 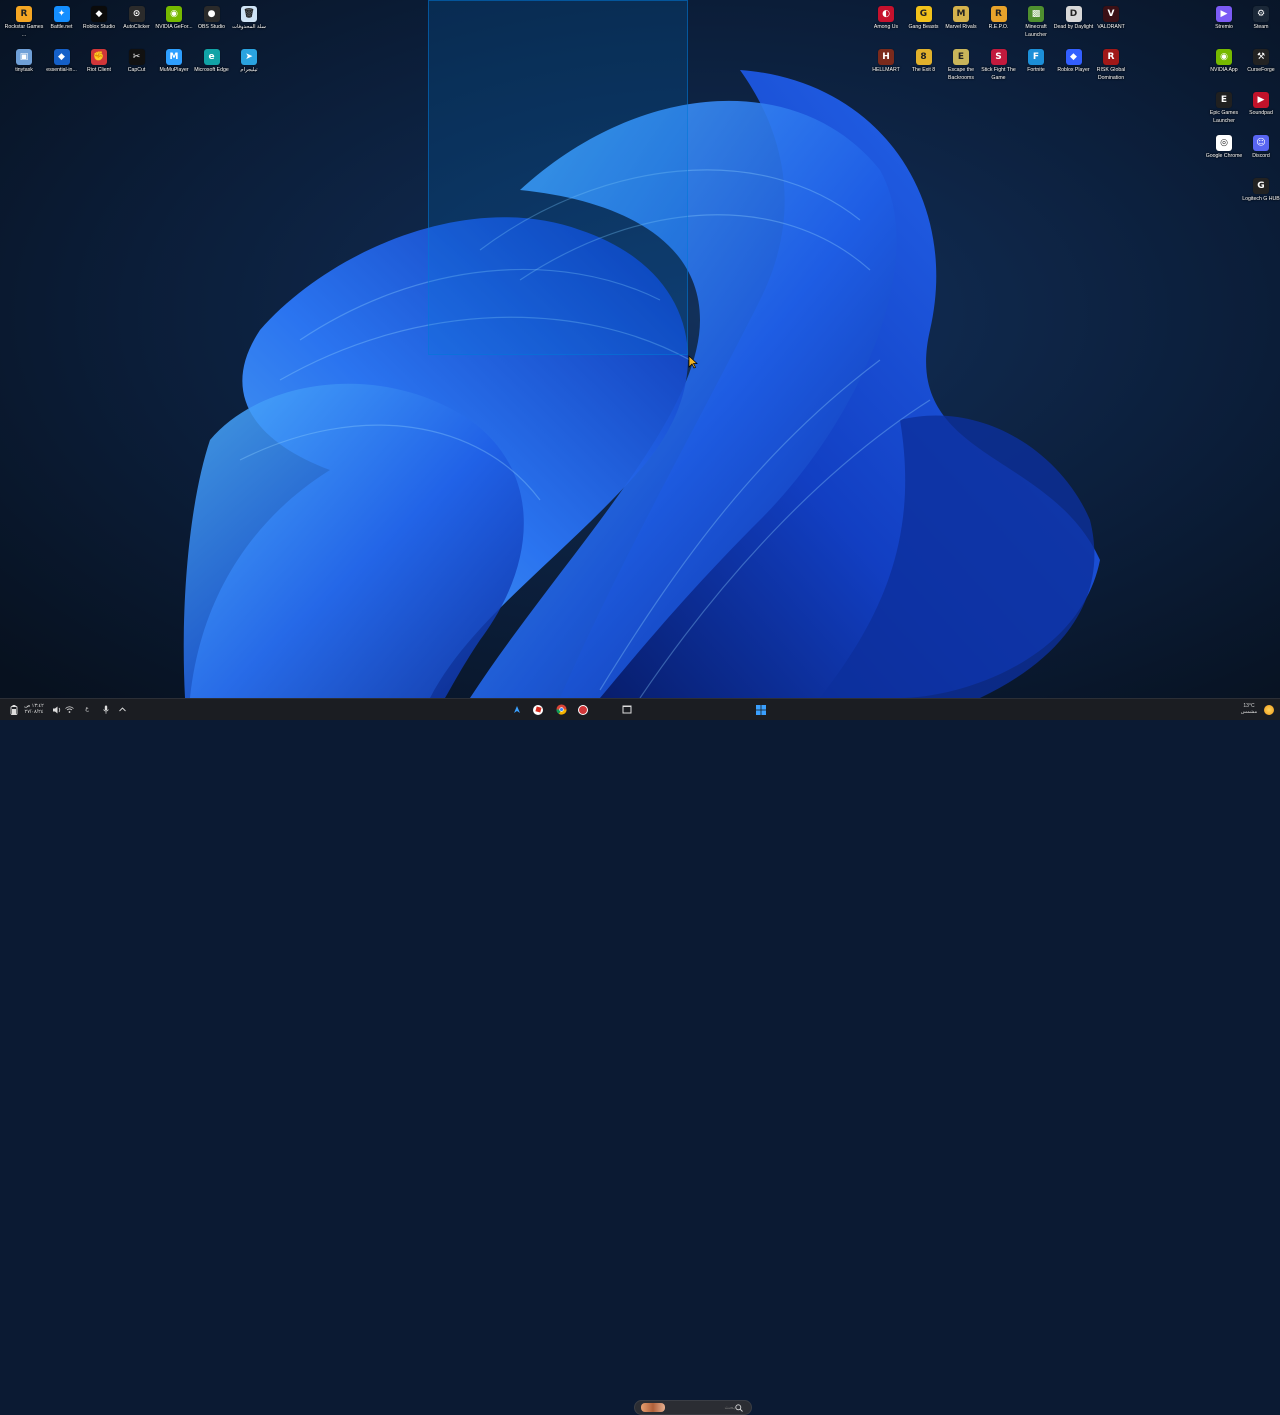 What do you see at coordinates (99, 27) in the screenshot?
I see `desktop-shortcut-label: Roblox Studio` at bounding box center [99, 27].